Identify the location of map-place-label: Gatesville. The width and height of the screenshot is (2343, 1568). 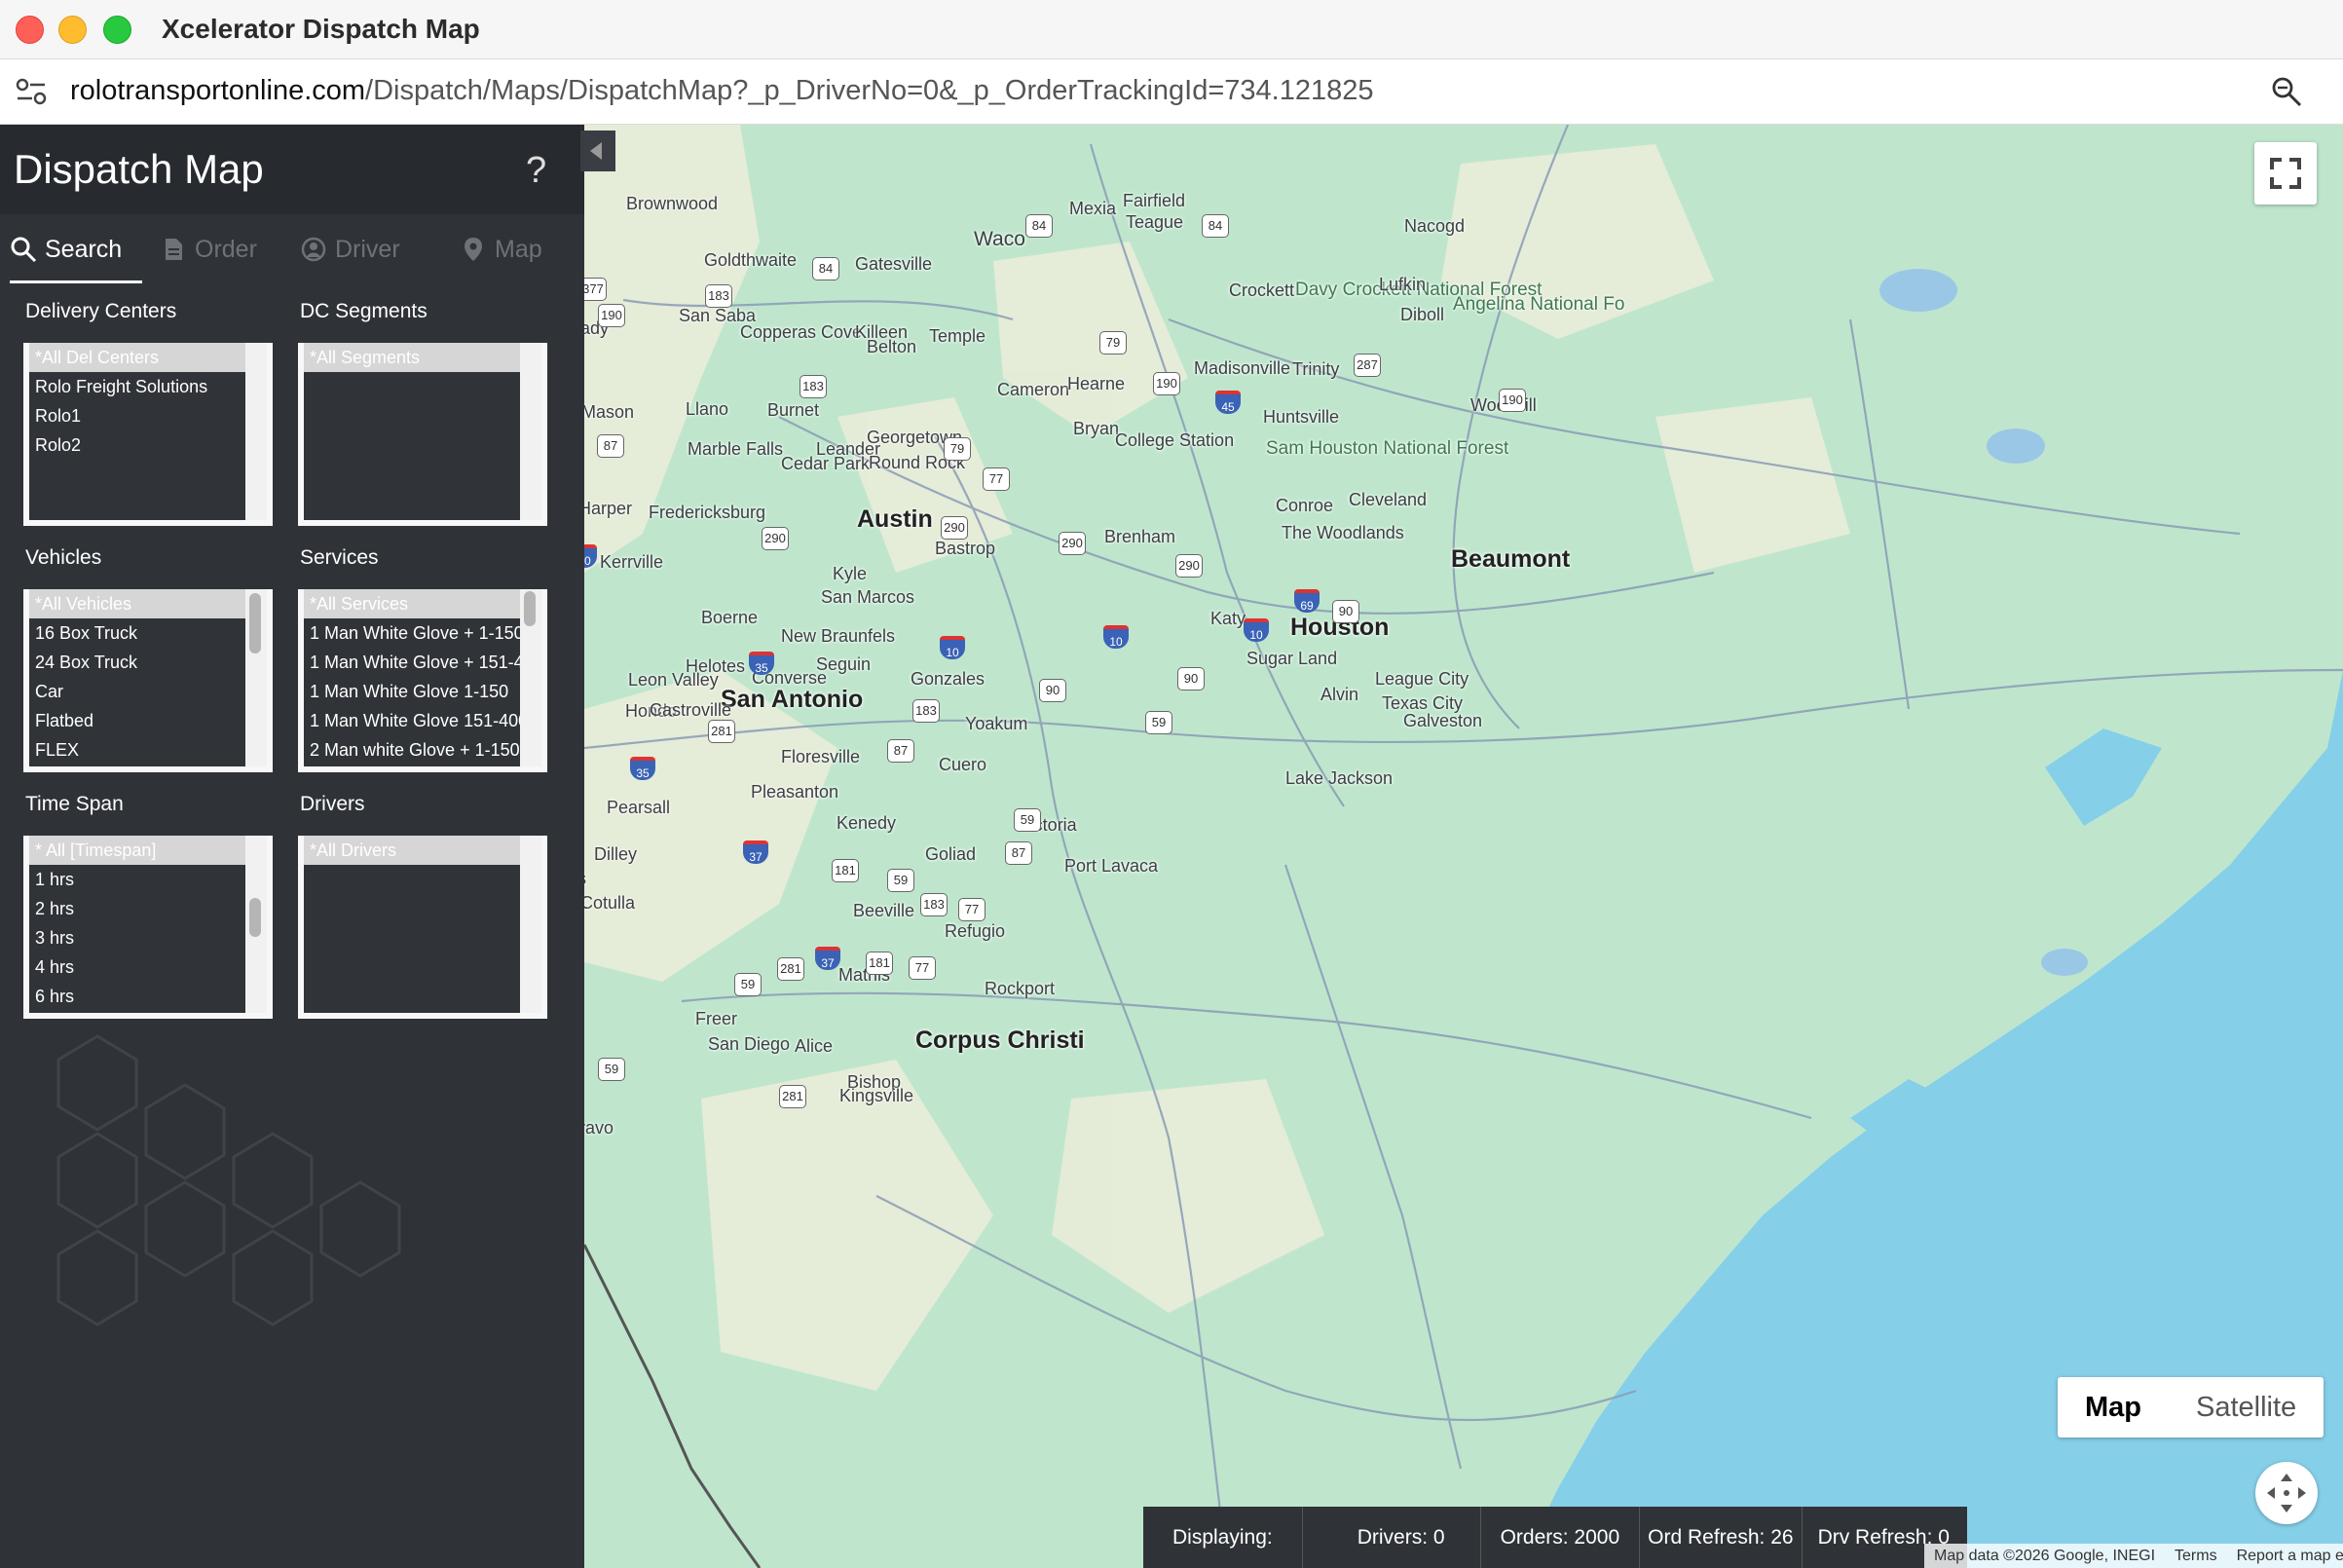
(893, 264).